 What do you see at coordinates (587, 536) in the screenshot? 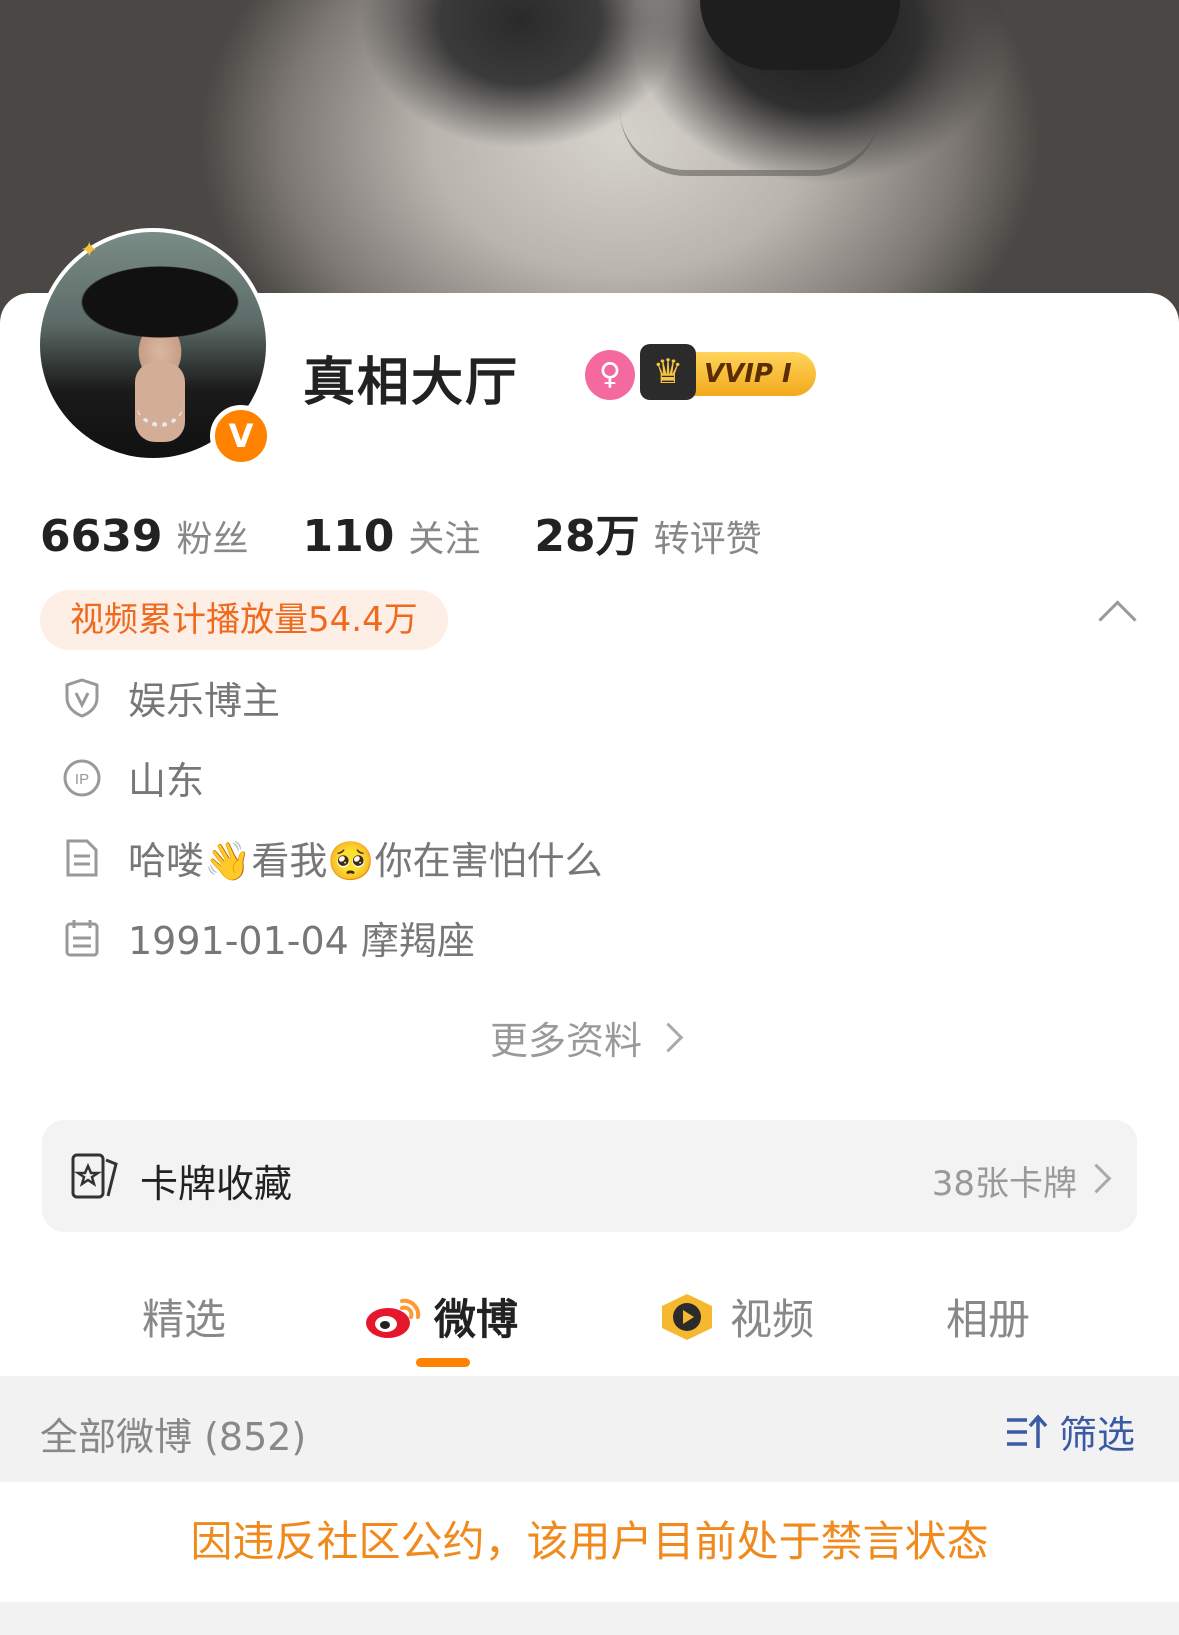
I see `stat-number: 28万` at bounding box center [587, 536].